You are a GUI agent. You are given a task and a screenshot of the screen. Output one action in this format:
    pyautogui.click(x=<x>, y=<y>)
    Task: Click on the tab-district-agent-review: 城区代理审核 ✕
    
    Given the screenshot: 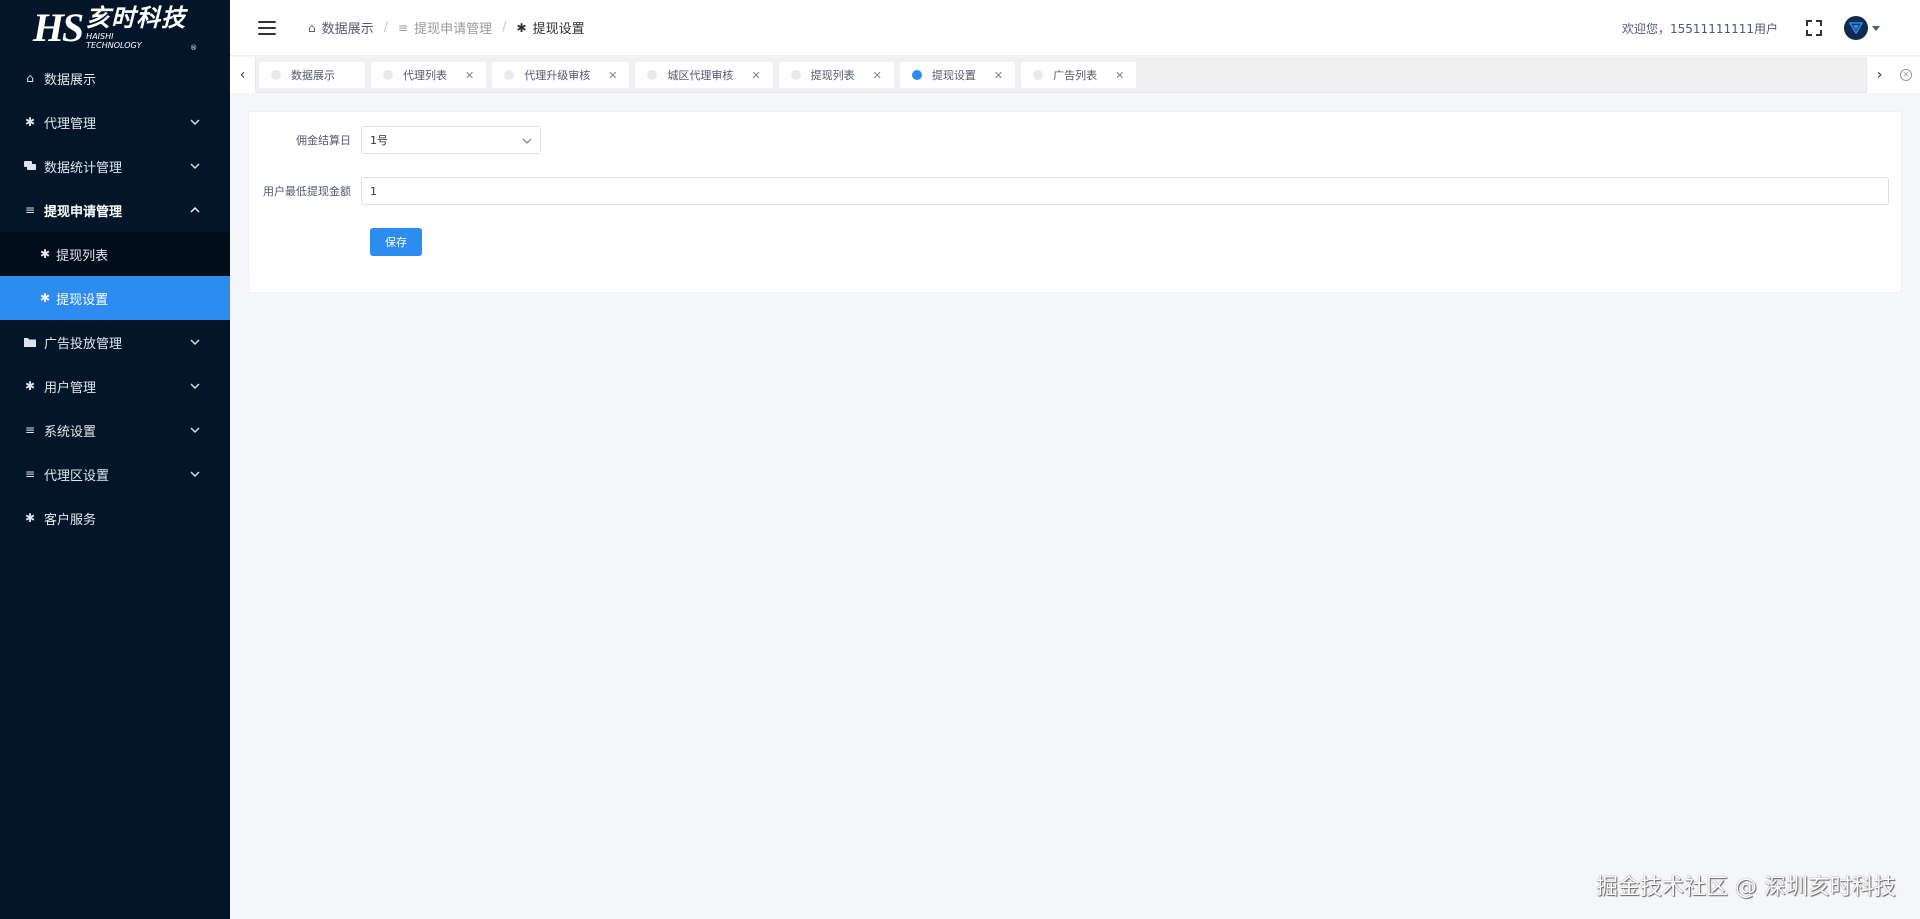 What is the action you would take?
    pyautogui.click(x=704, y=75)
    